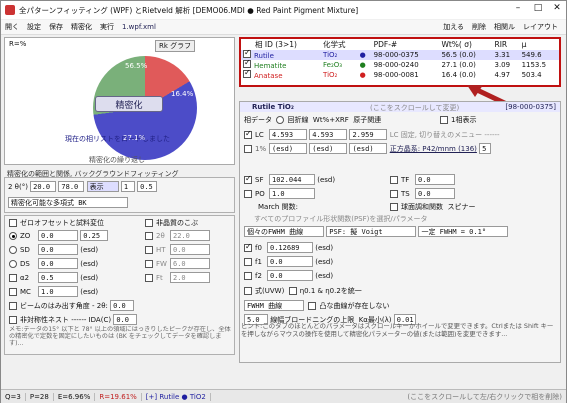  What do you see at coordinates (248, 193) in the screenshot?
I see `po-checkbox` at bounding box center [248, 193].